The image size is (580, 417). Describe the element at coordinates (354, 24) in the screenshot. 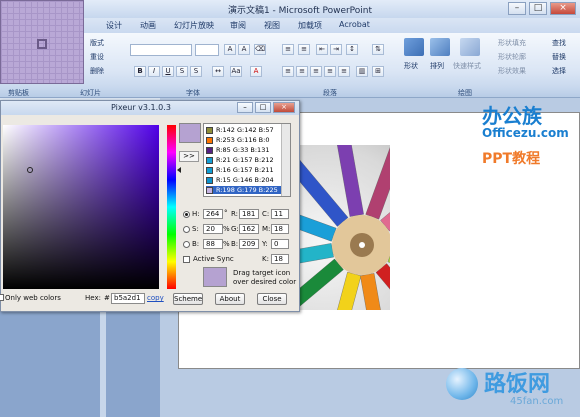

I see `tab-acrobat: Acrobat` at that location.